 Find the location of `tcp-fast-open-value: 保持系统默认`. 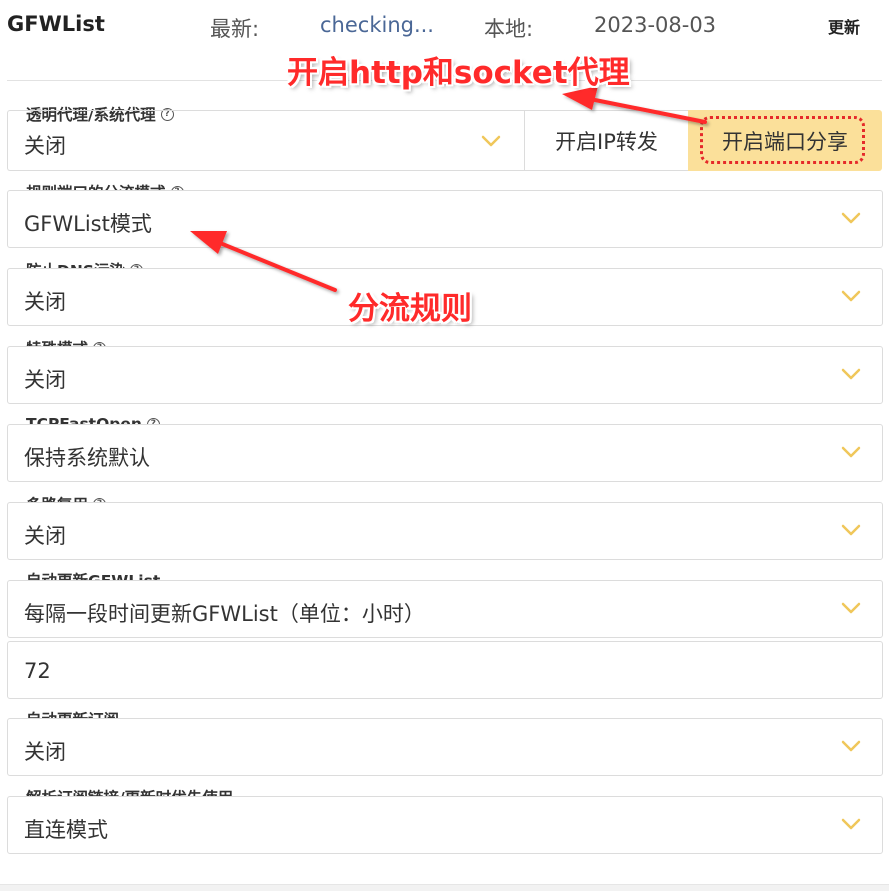

tcp-fast-open-value: 保持系统默认 is located at coordinates (87, 458).